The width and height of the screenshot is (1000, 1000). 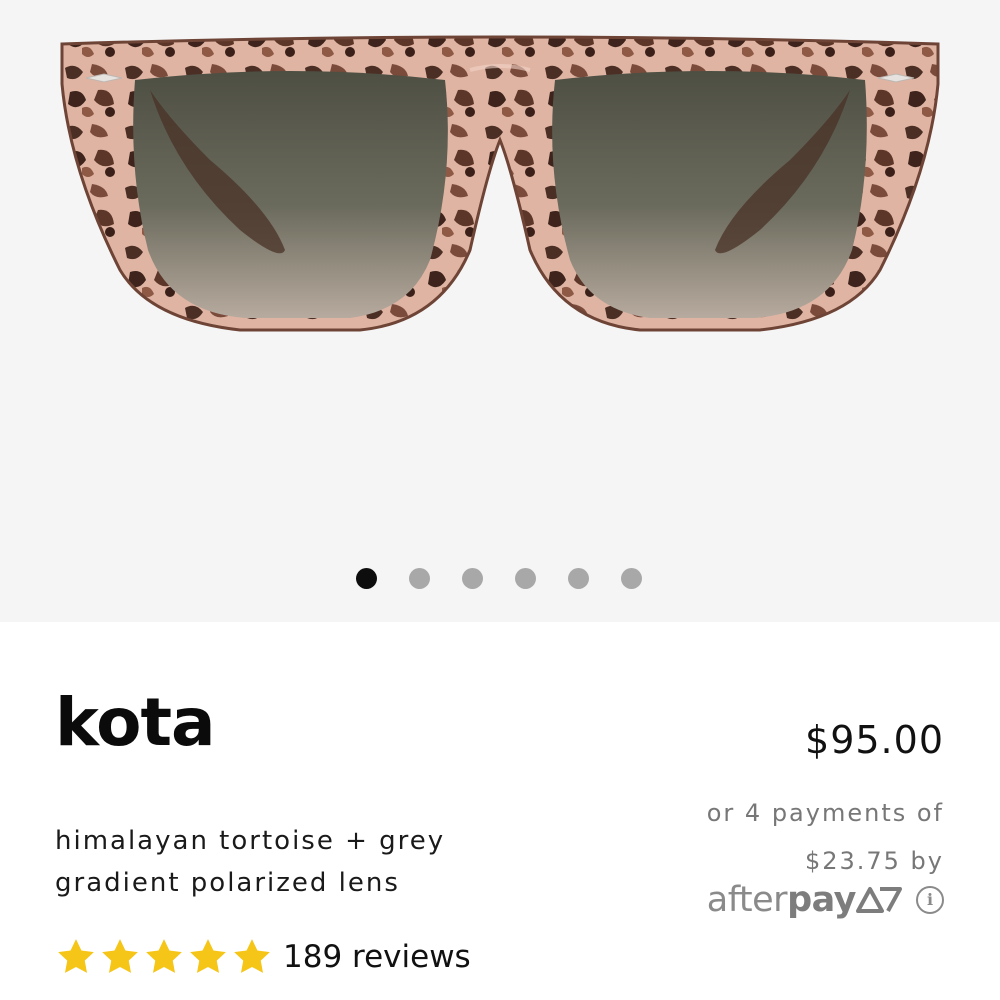 What do you see at coordinates (500, 579) in the screenshot?
I see `carousel-pagination` at bounding box center [500, 579].